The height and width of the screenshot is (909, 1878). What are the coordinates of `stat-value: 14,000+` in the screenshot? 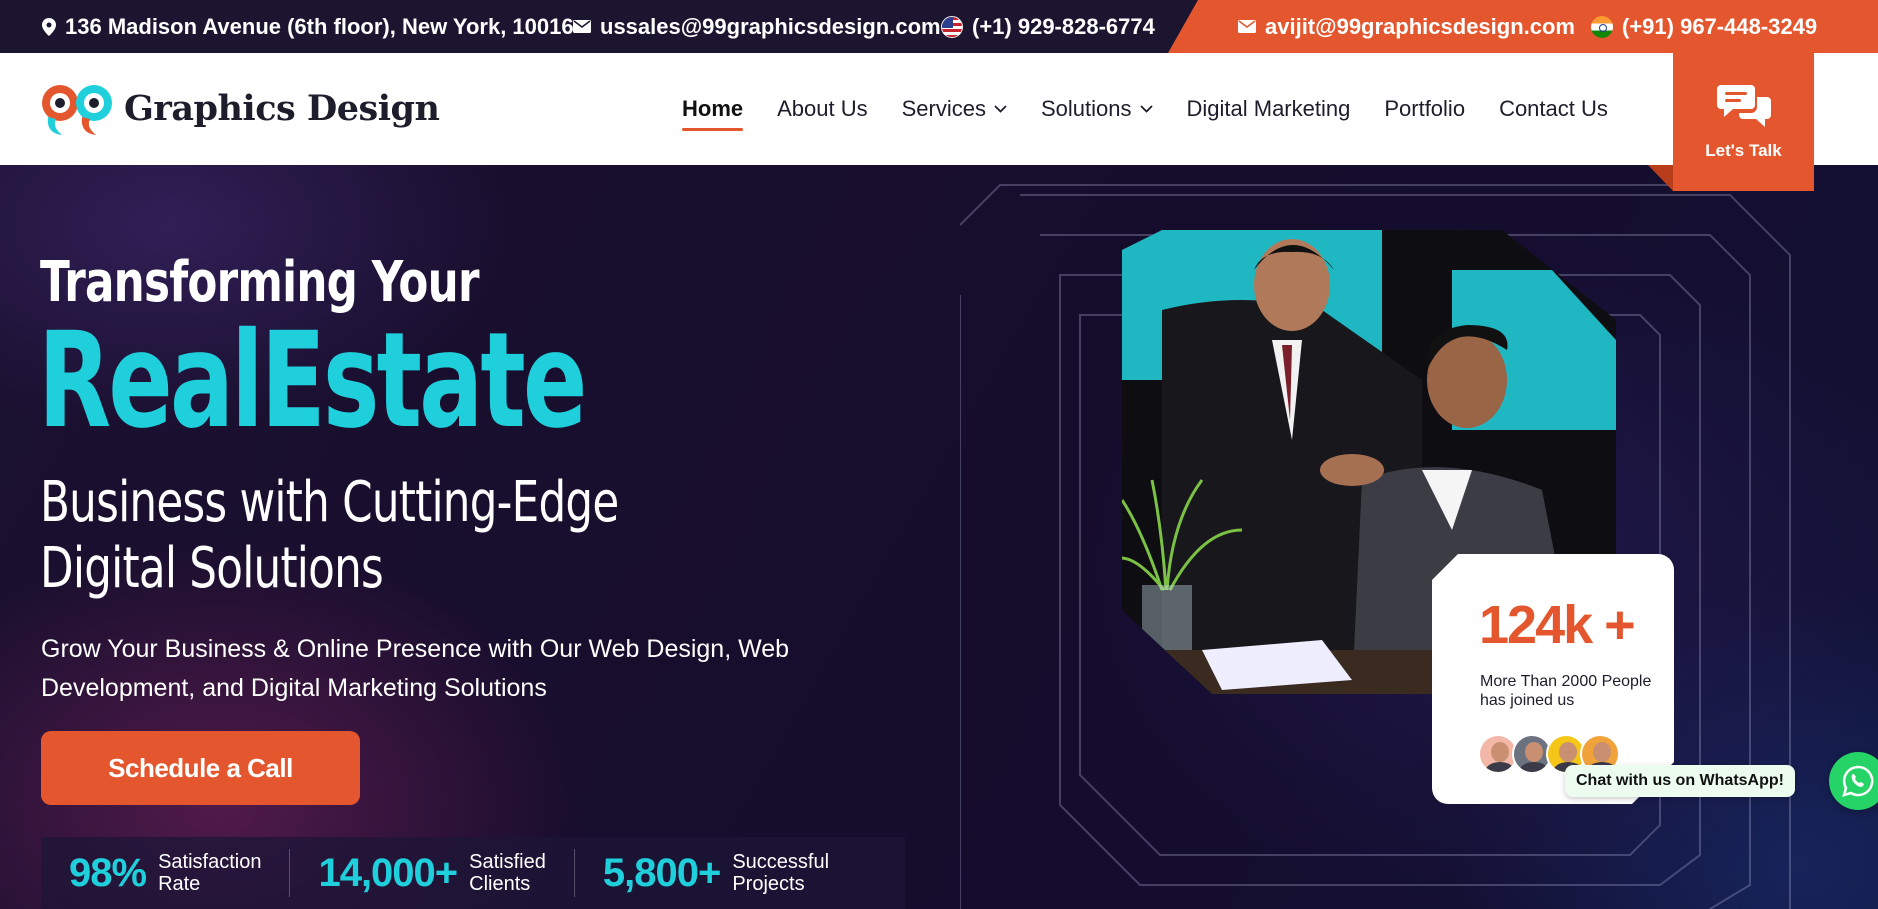 It's located at (388, 872).